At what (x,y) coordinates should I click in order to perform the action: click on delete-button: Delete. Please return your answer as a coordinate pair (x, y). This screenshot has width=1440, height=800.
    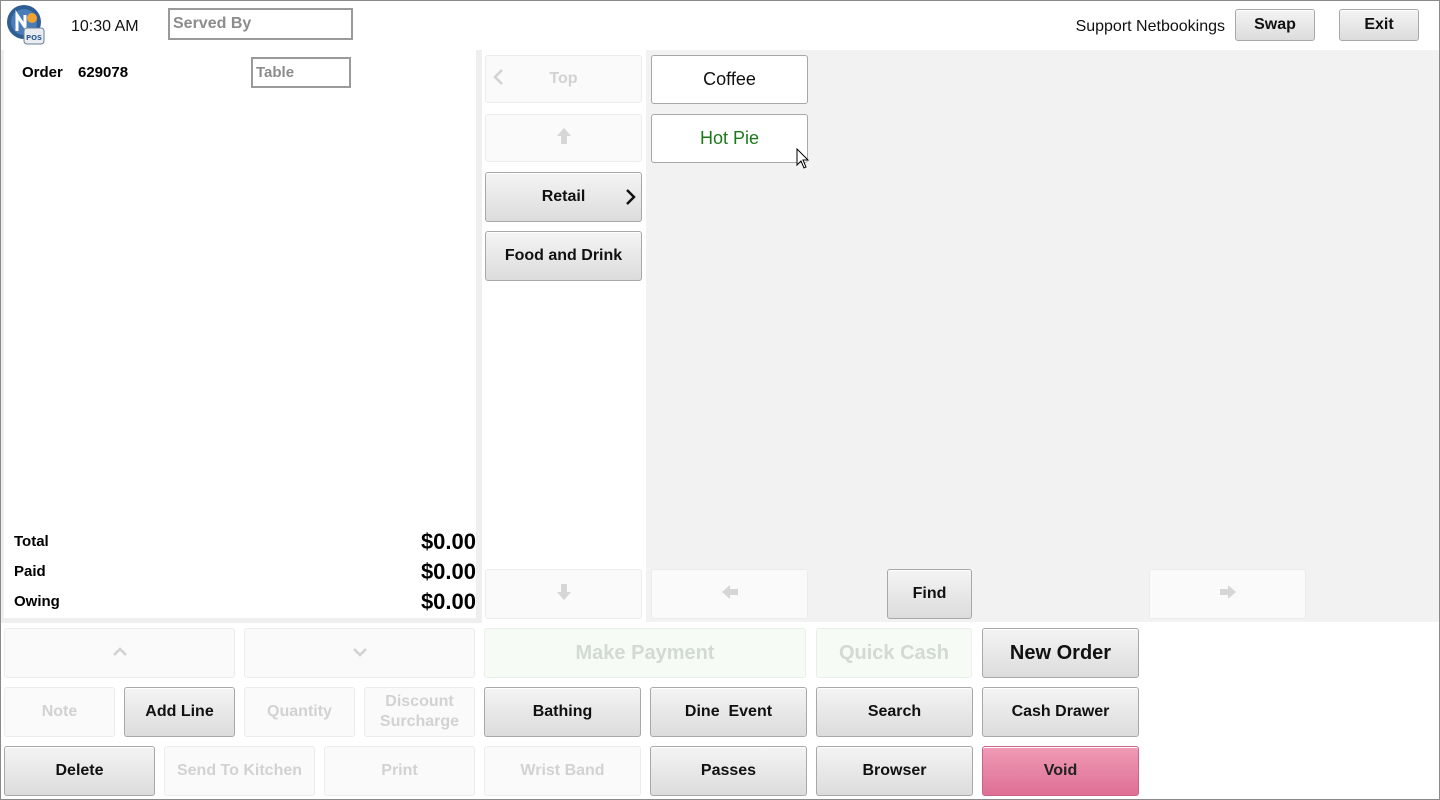
    Looking at the image, I should click on (79, 771).